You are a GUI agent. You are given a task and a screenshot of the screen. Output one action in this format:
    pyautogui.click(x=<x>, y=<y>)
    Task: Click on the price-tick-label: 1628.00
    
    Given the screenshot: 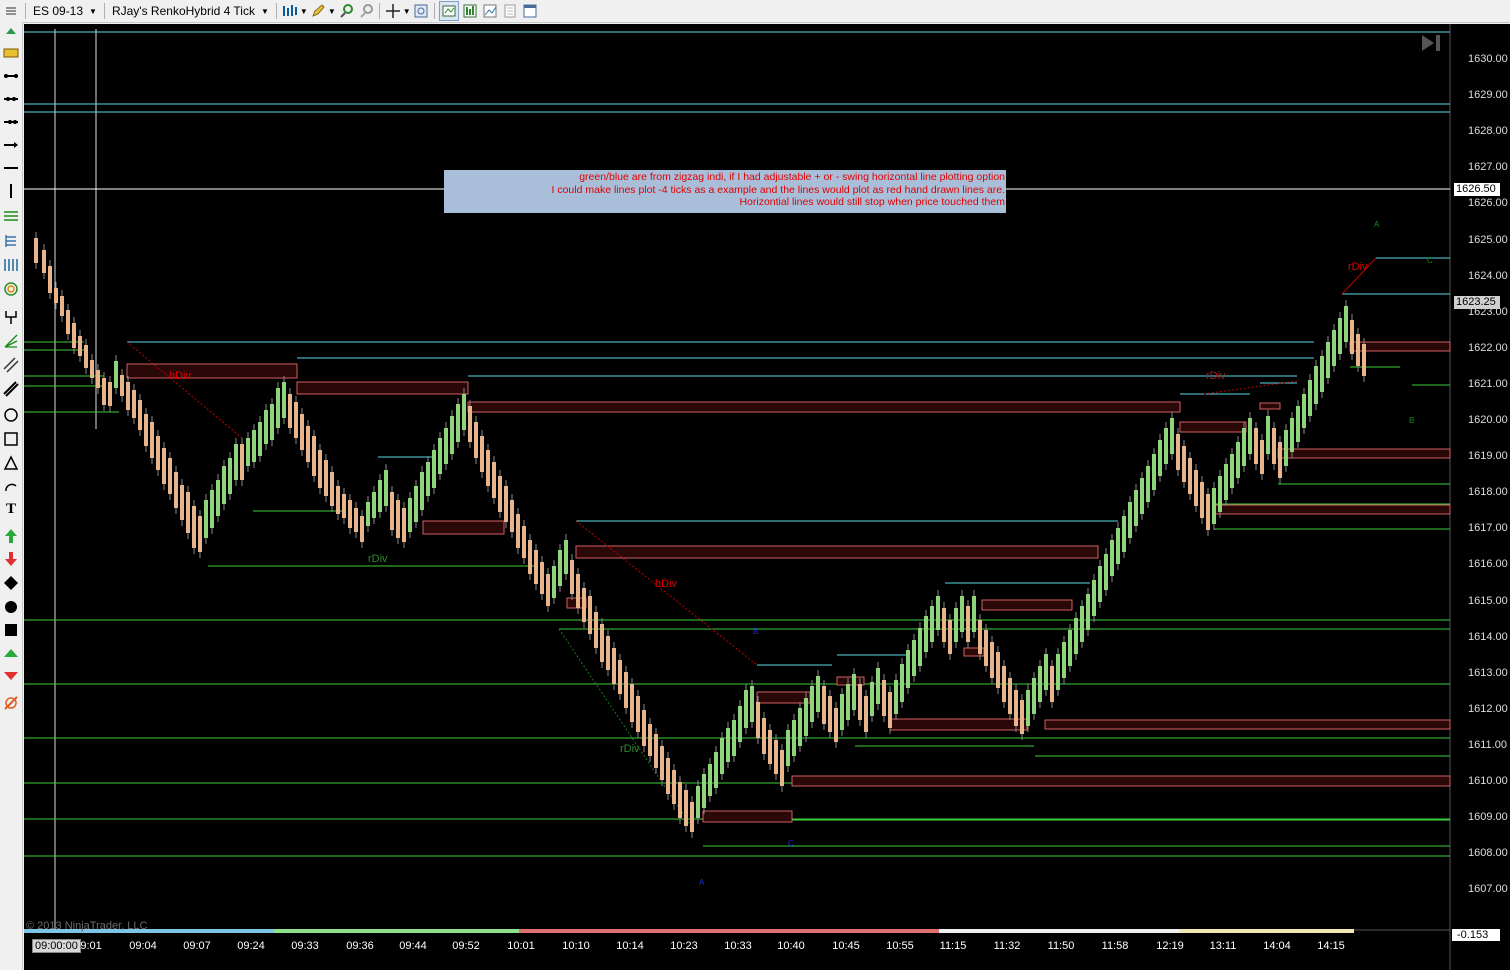 What is the action you would take?
    pyautogui.click(x=1488, y=131)
    